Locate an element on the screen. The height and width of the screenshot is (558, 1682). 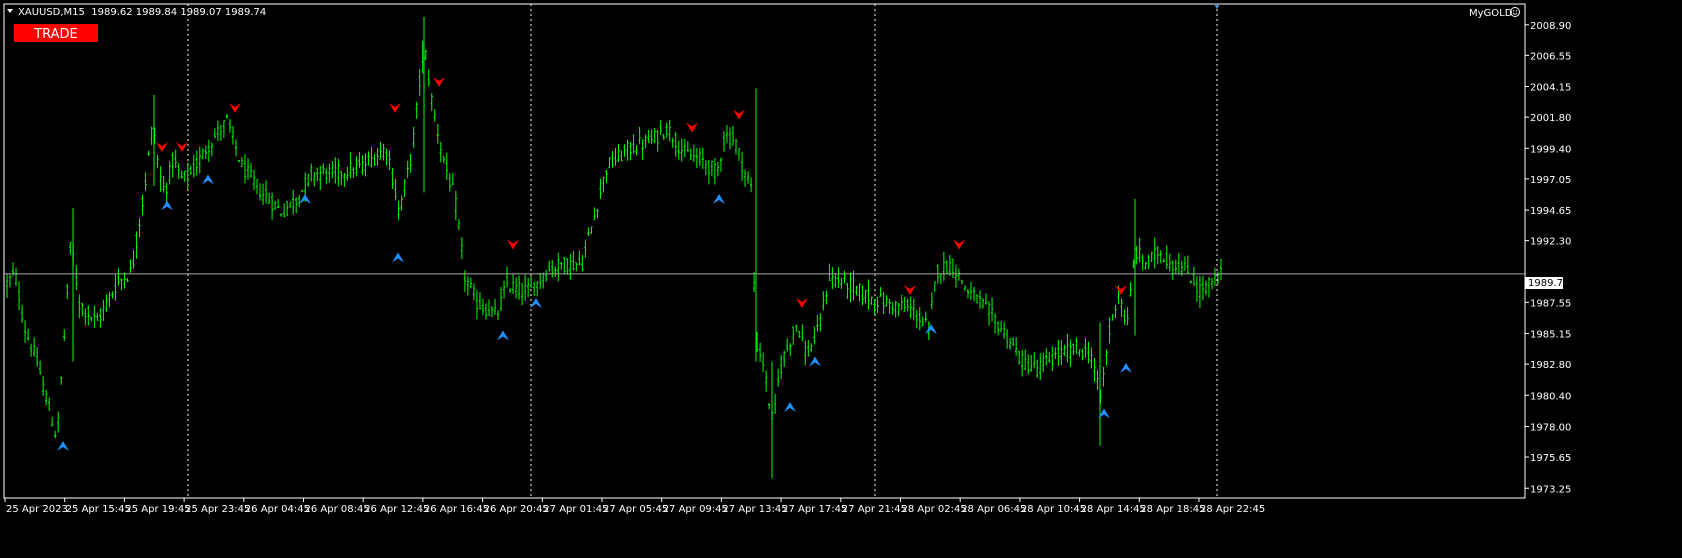
x-tick-label: 27 Apr 21:45 is located at coordinates (874, 509).